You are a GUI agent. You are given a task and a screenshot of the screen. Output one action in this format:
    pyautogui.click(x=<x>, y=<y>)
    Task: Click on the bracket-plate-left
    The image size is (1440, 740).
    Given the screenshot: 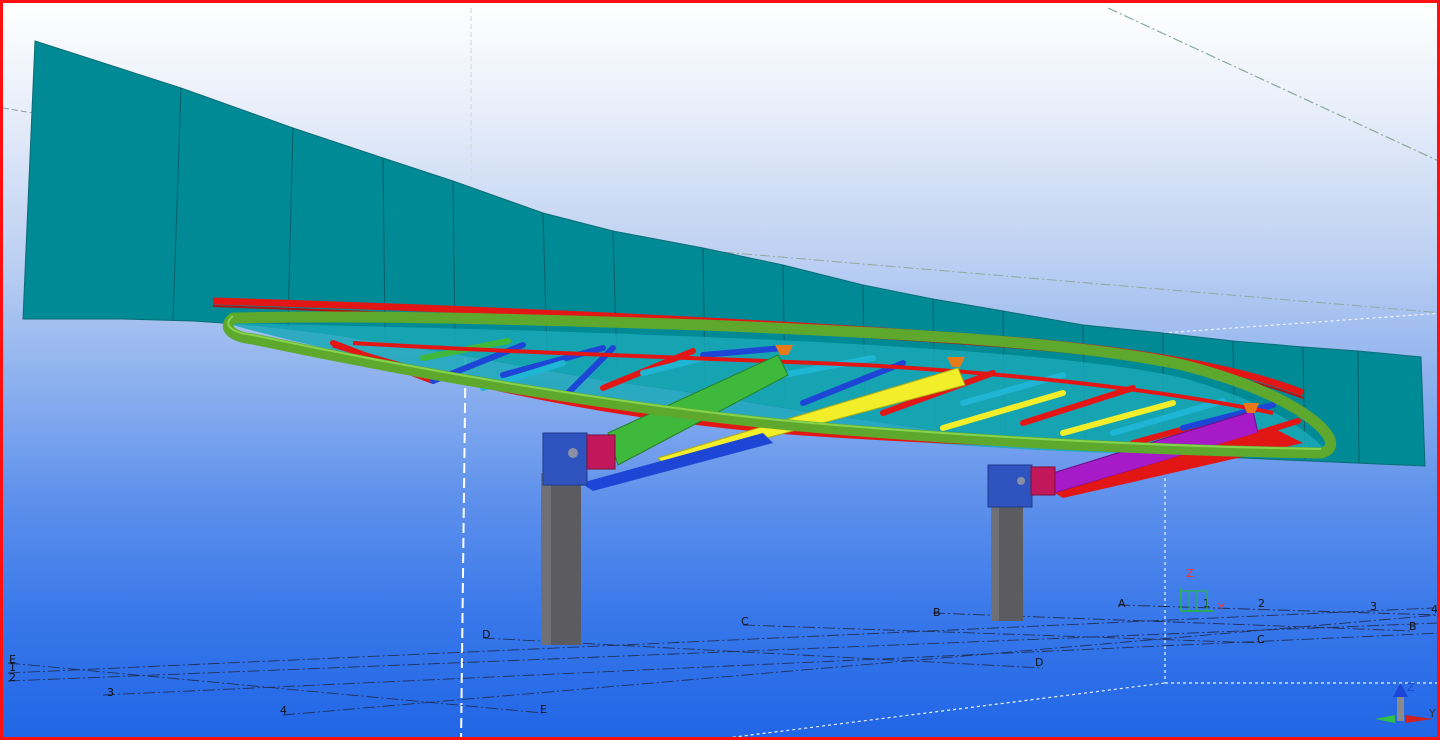 What is the action you would take?
    pyautogui.click(x=601, y=452)
    